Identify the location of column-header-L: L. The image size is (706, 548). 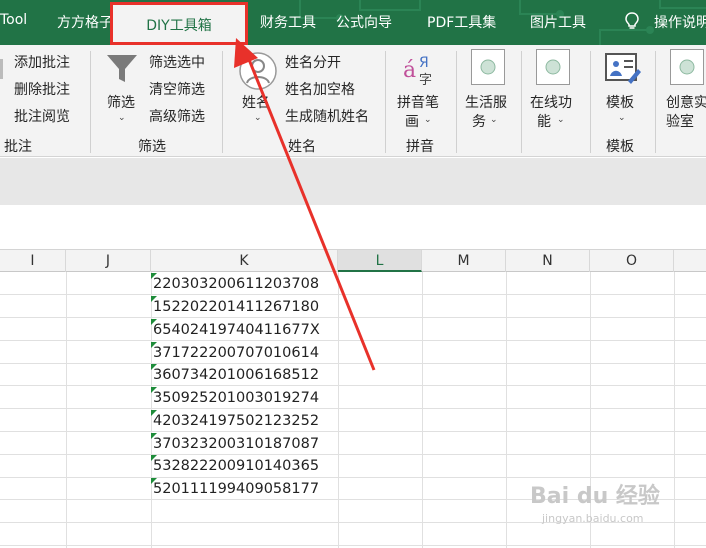
(380, 261).